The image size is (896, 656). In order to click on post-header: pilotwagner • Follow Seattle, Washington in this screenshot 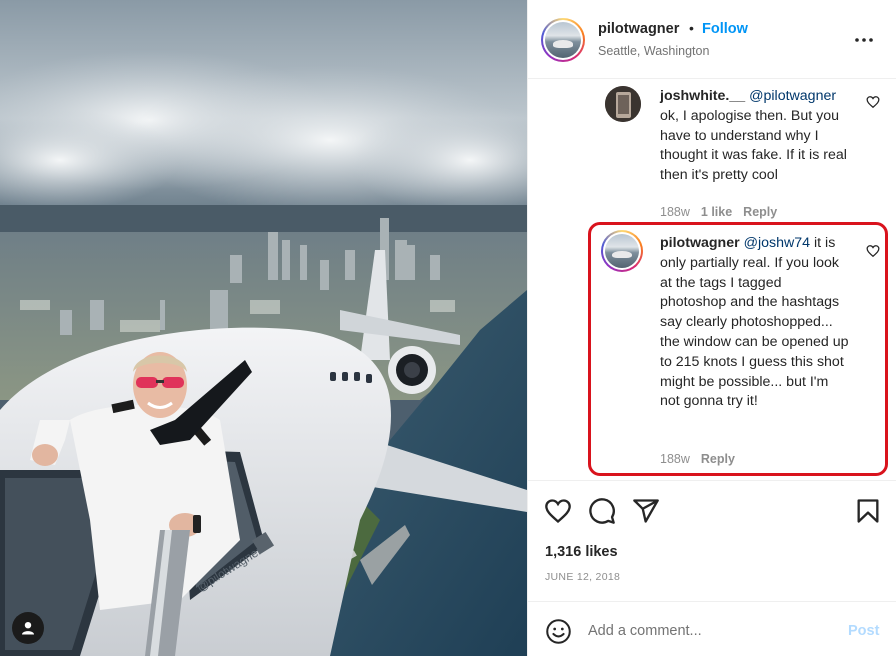, I will do `click(712, 39)`.